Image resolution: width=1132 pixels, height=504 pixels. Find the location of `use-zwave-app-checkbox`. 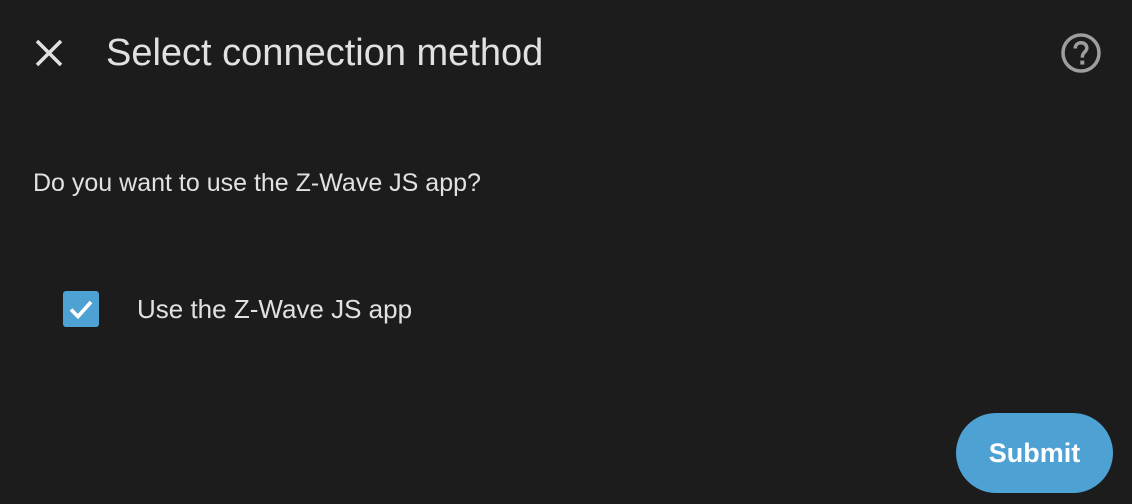

use-zwave-app-checkbox is located at coordinates (81, 309).